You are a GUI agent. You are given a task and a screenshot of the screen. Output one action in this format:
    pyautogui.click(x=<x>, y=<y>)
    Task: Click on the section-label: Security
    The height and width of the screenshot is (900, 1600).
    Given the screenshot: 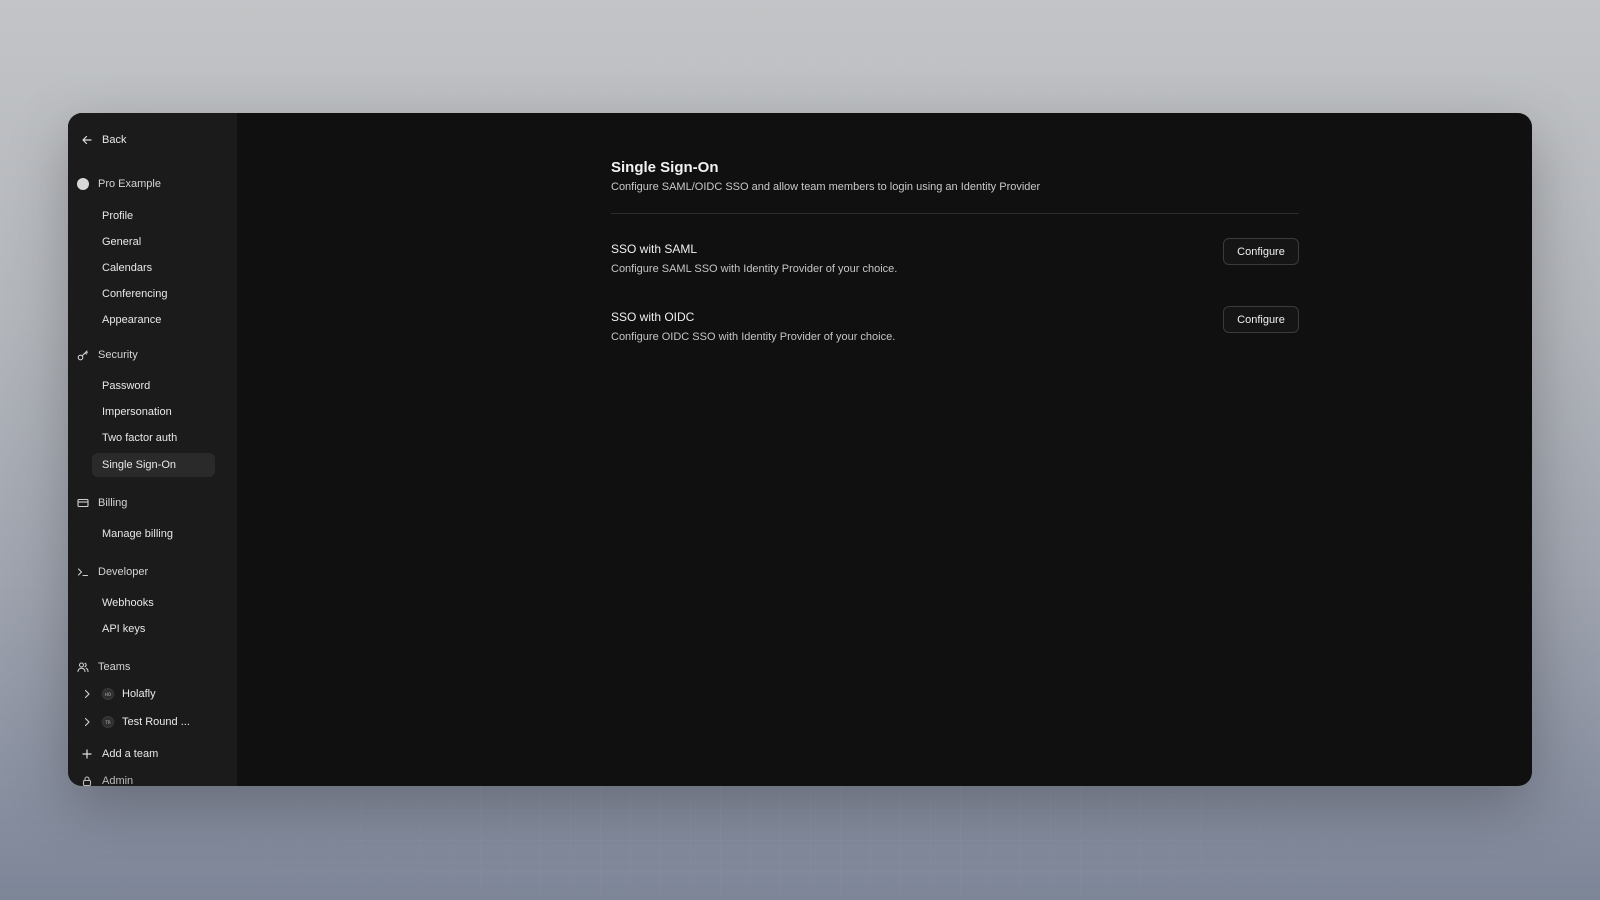 What is the action you would take?
    pyautogui.click(x=118, y=355)
    